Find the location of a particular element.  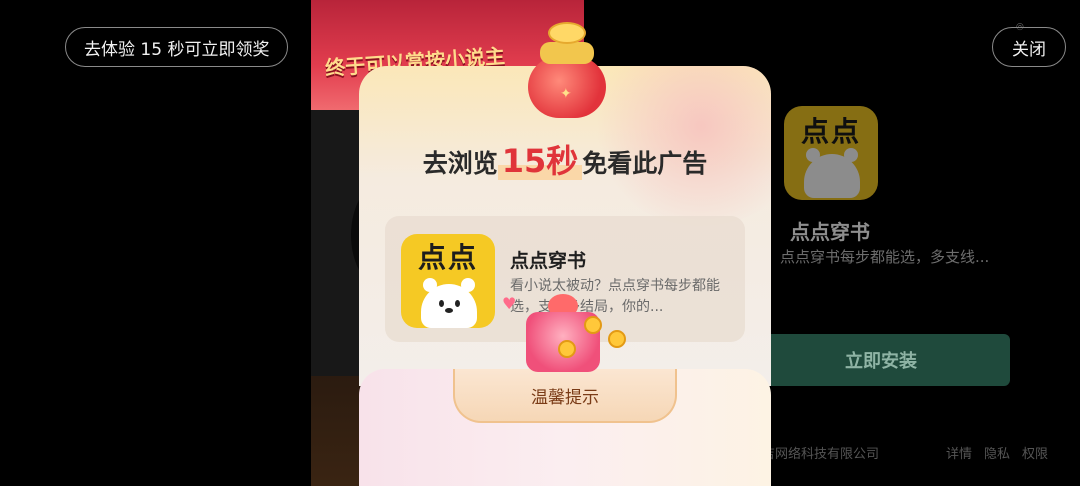

privacy-link: 隐私 is located at coordinates (997, 452).